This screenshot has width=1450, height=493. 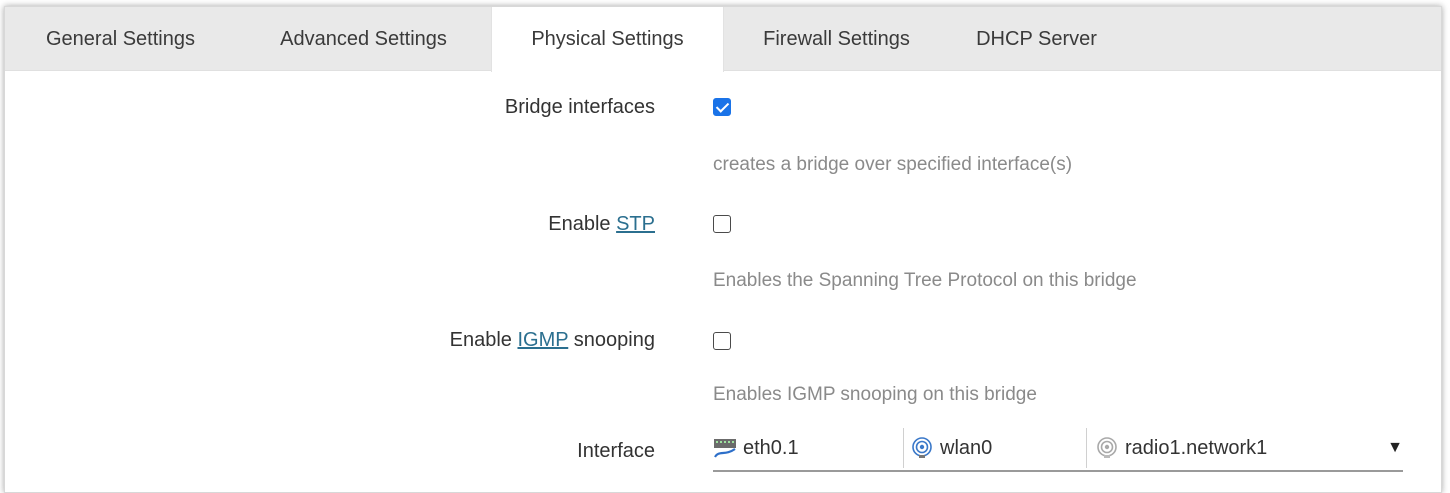 What do you see at coordinates (722, 107) in the screenshot?
I see `bridge-interfaces-checkbox` at bounding box center [722, 107].